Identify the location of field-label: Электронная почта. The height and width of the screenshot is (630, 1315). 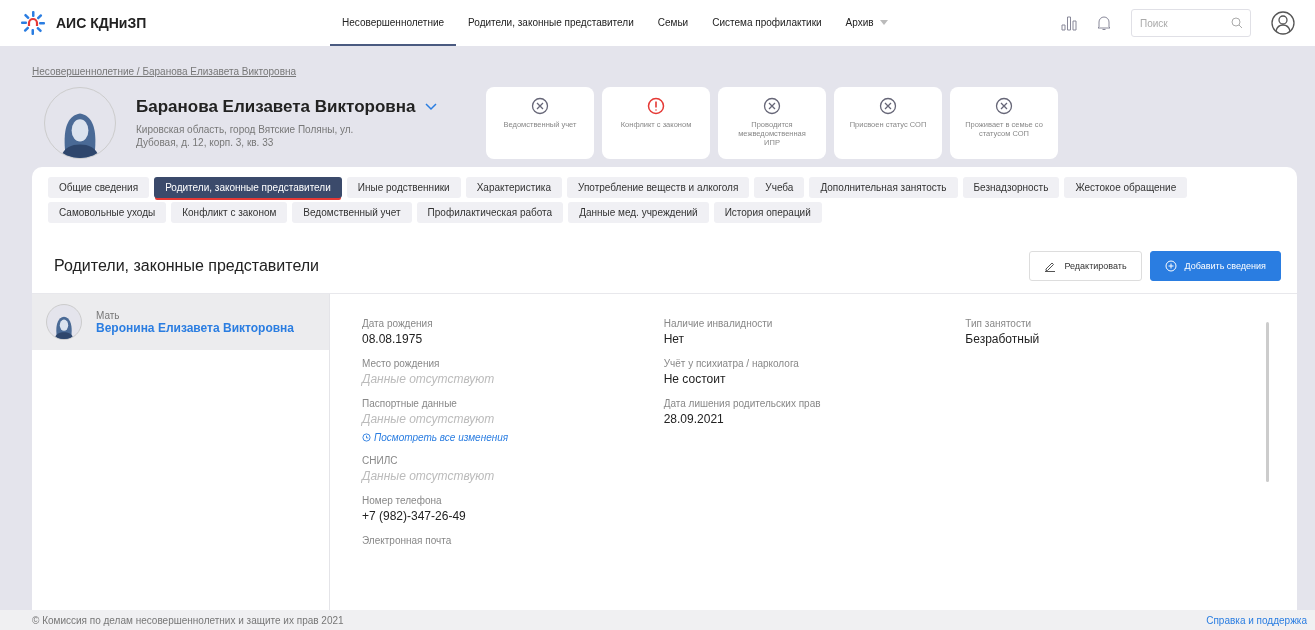
(407, 540).